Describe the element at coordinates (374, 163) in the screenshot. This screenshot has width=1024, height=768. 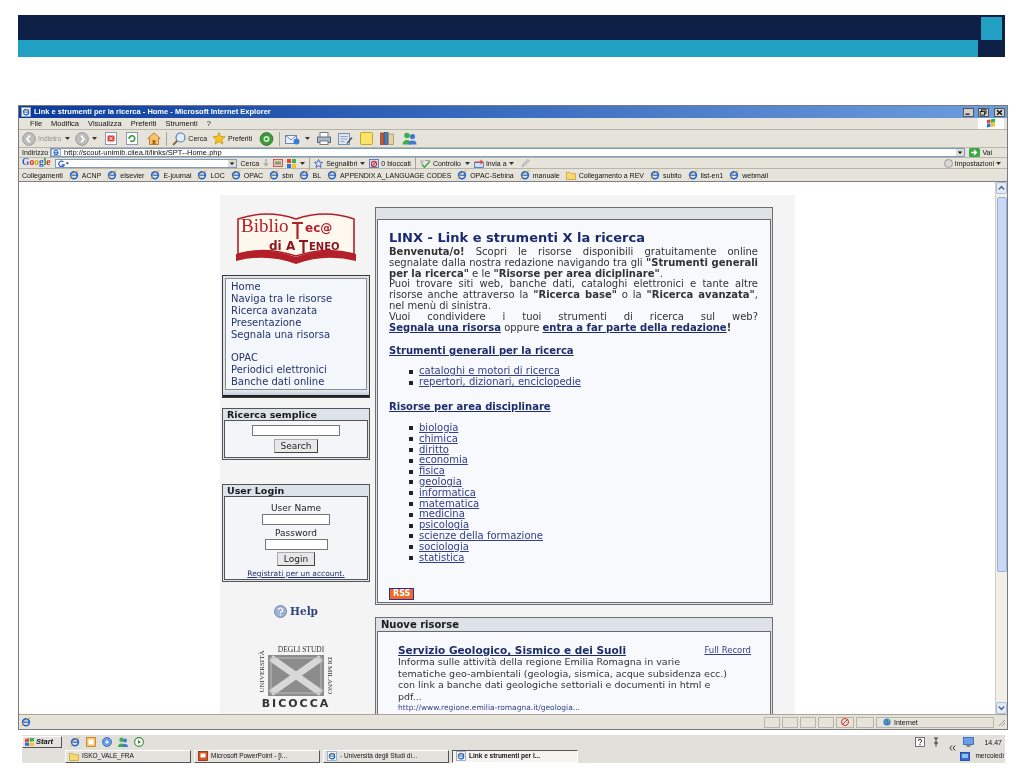
I see `blocked-window-icon` at that location.